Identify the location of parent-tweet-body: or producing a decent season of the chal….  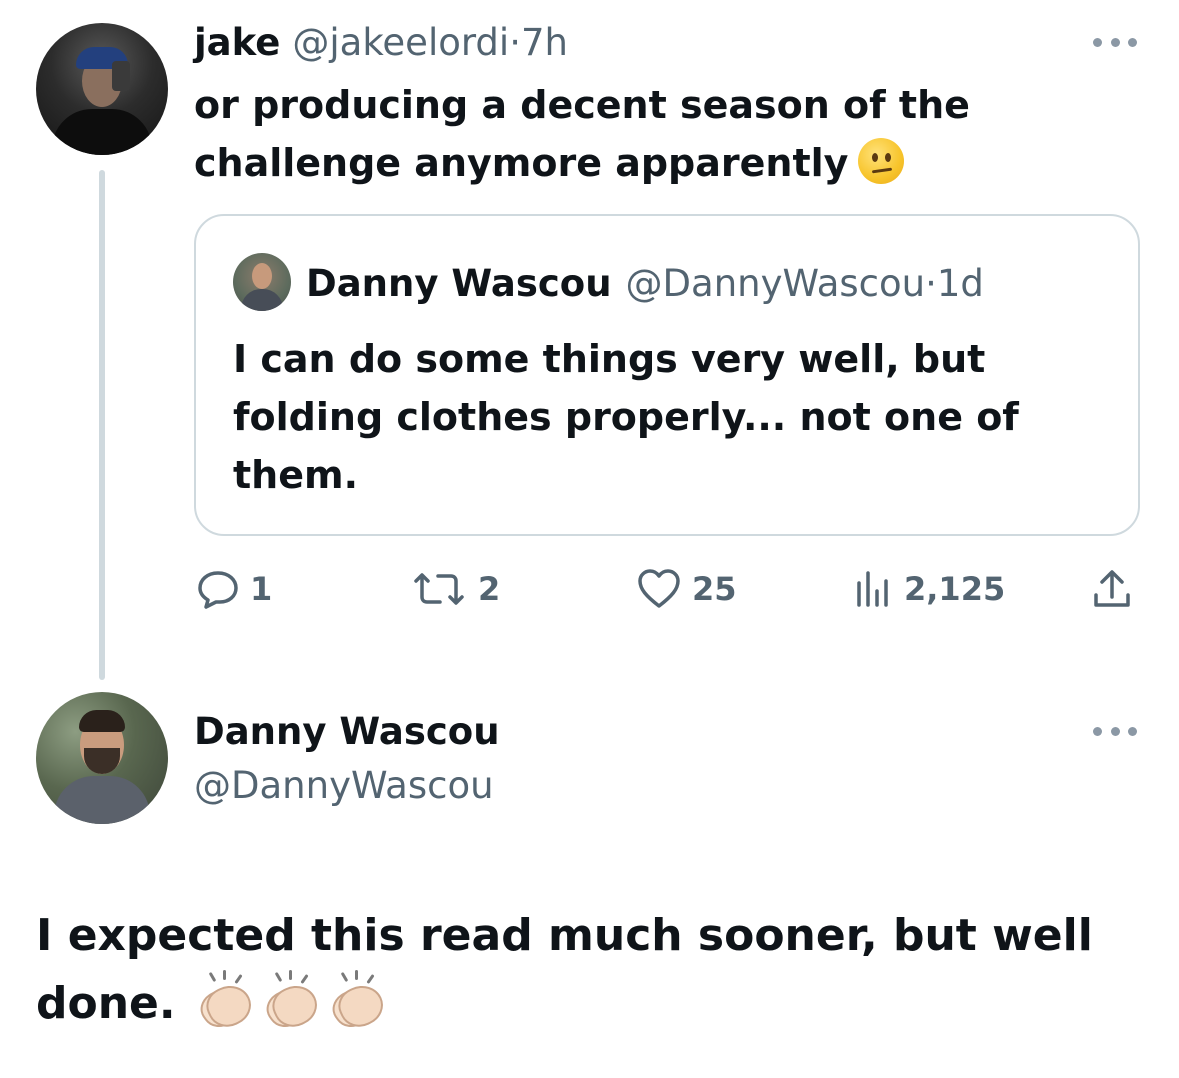
(582, 134).